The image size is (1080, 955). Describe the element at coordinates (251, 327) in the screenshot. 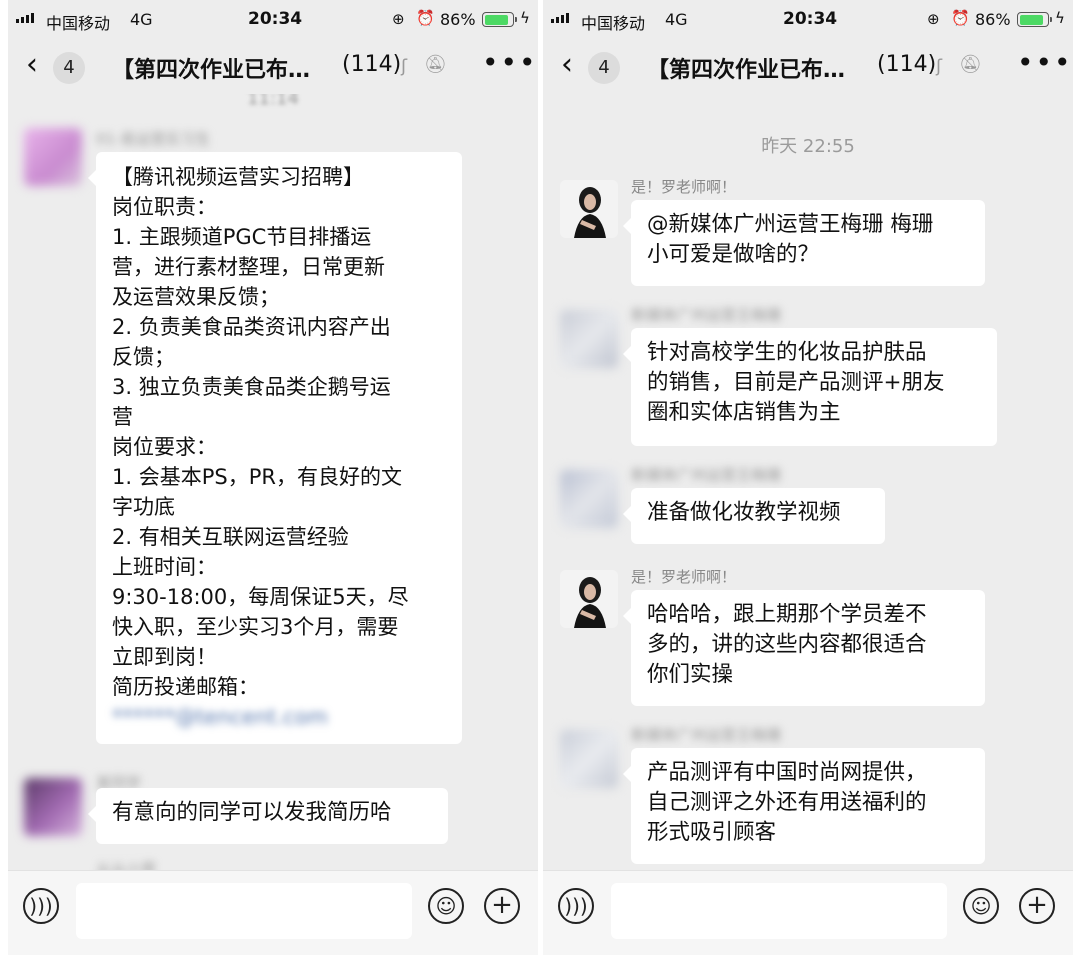

I see `message-line: 2. 负责美食品类资讯内容产出` at that location.